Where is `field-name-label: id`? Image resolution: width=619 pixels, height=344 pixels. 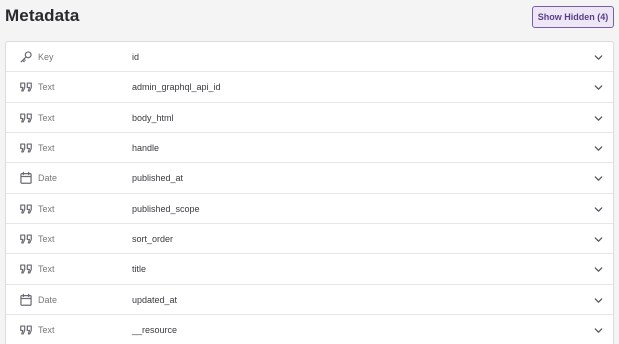 field-name-label: id is located at coordinates (136, 57).